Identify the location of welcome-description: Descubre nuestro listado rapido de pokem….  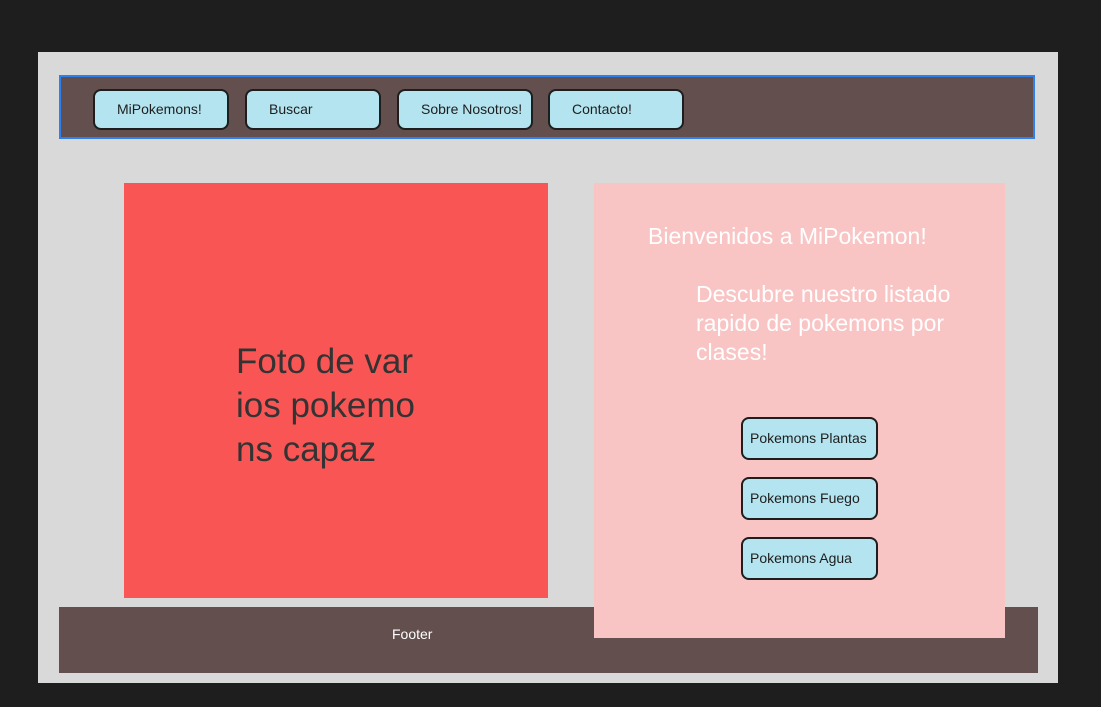
(823, 323).